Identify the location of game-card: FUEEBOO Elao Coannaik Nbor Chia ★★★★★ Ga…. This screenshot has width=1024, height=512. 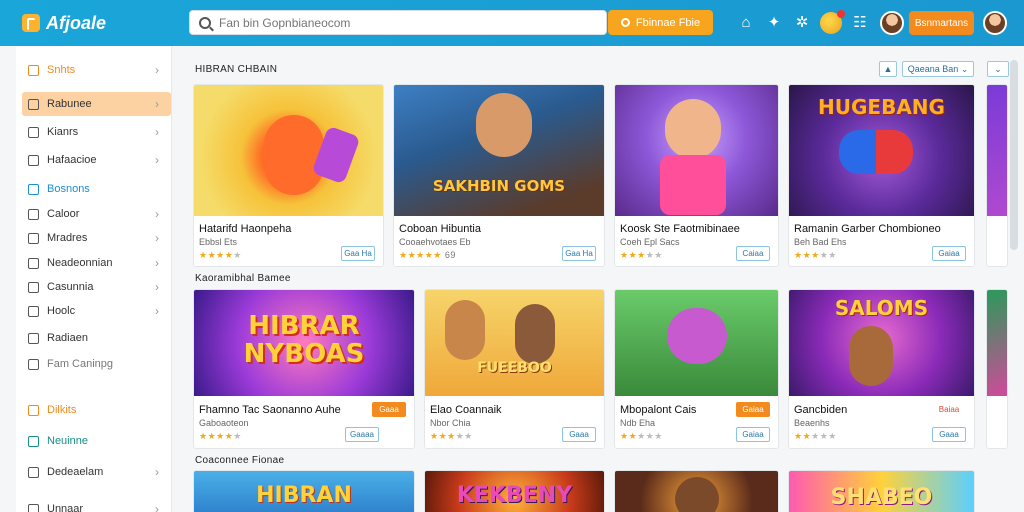
(514, 369).